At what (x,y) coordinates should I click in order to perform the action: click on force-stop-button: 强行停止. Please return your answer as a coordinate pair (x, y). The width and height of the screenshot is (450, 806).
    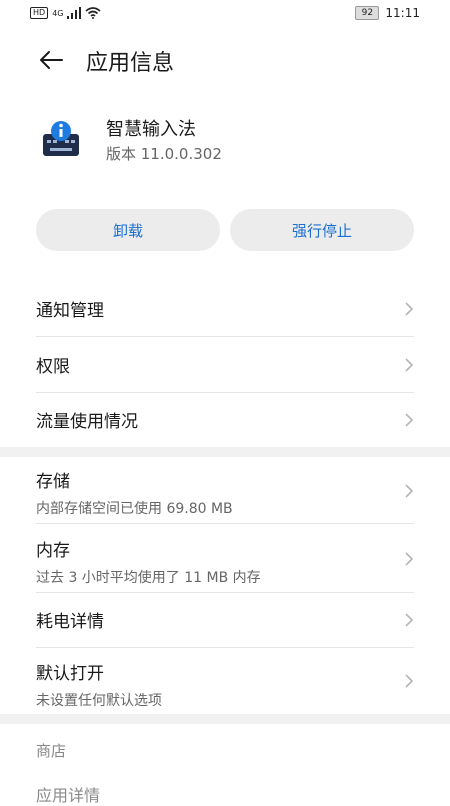
    Looking at the image, I should click on (322, 230).